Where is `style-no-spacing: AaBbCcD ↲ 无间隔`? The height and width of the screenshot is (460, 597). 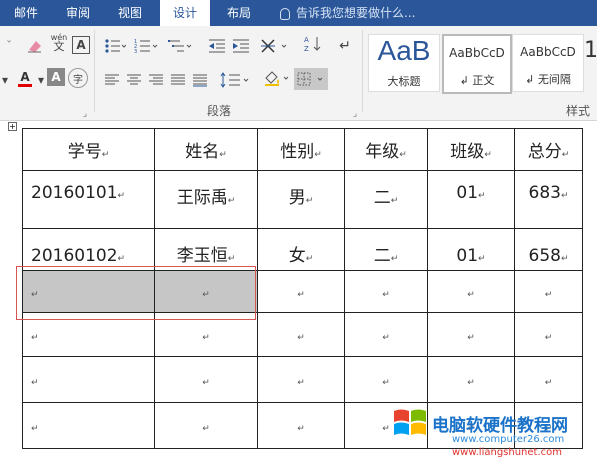
style-no-spacing: AaBbCcD ↲ 无间隔 is located at coordinates (548, 63).